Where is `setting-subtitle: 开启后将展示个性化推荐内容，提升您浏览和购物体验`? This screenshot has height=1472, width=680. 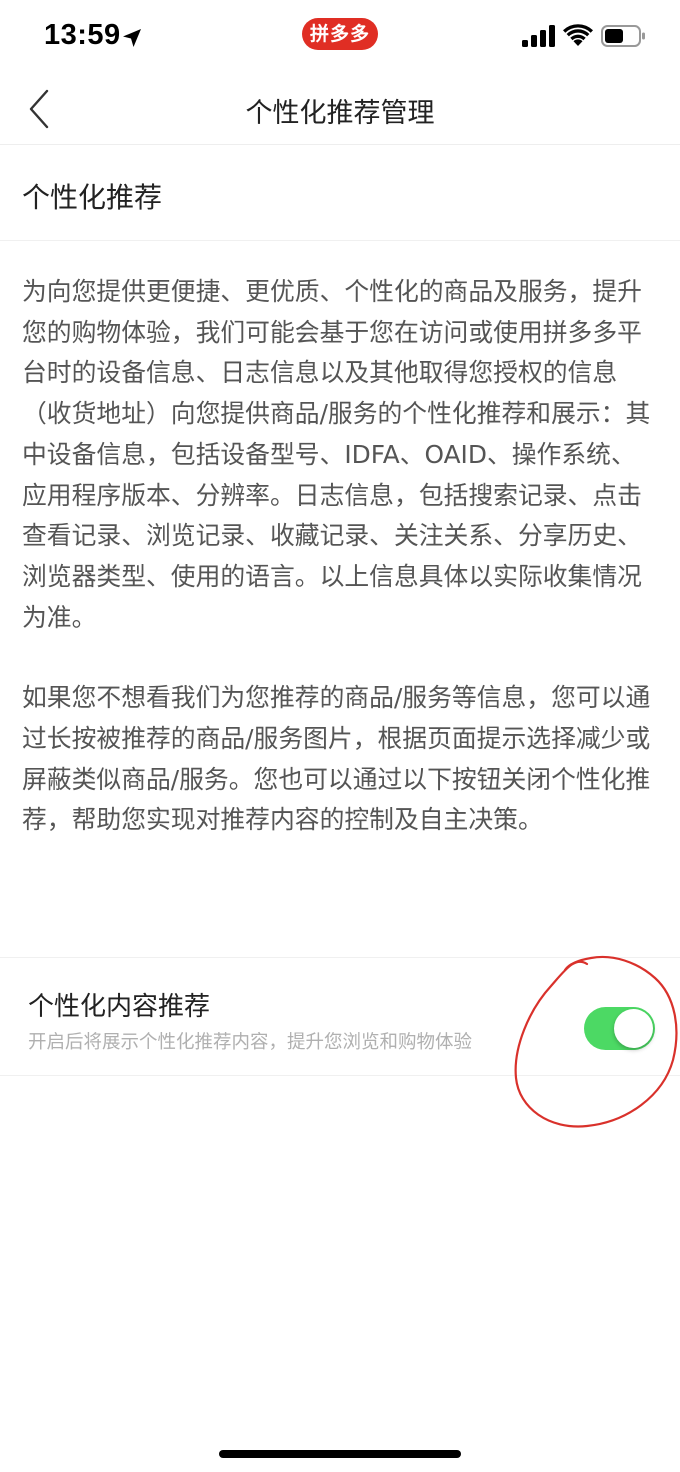
setting-subtitle: 开启后将展示个性化推荐内容，提升您浏览和购物体验 is located at coordinates (250, 1042).